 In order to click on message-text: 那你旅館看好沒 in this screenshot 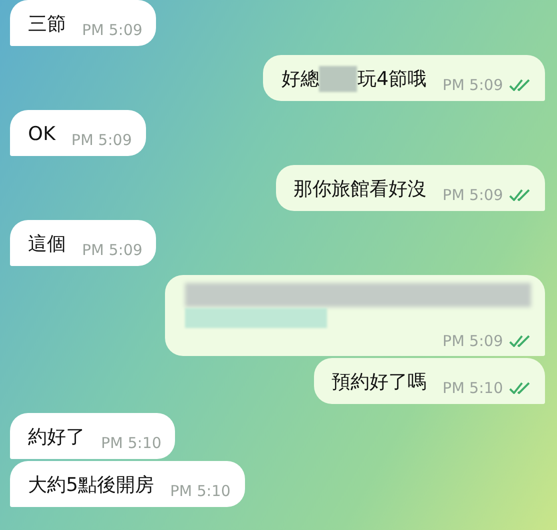, I will do `click(360, 189)`.